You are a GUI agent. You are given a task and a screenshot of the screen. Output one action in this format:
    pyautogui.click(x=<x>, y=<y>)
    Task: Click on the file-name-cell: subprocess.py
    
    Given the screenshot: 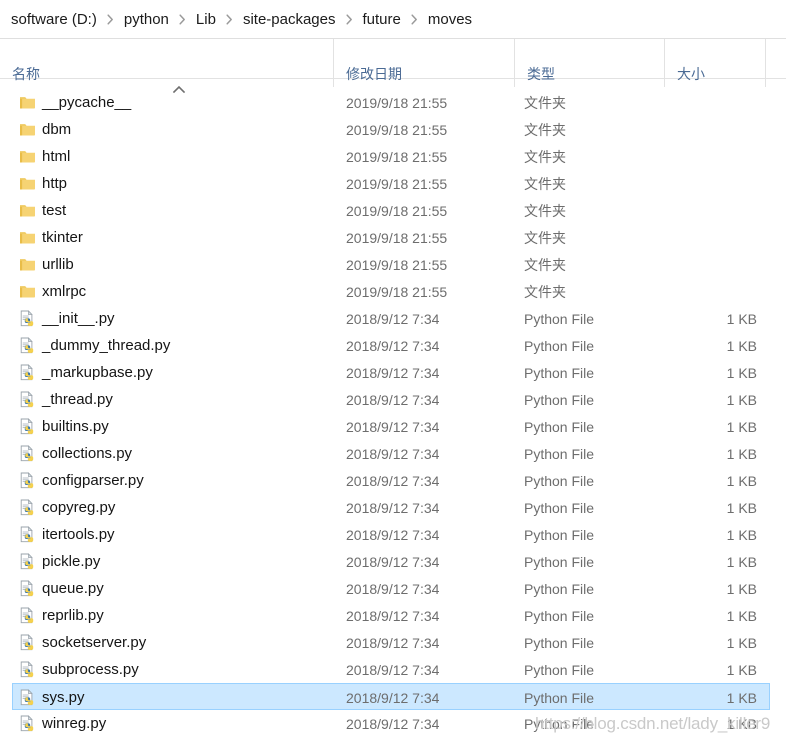 What is the action you would take?
    pyautogui.click(x=90, y=669)
    